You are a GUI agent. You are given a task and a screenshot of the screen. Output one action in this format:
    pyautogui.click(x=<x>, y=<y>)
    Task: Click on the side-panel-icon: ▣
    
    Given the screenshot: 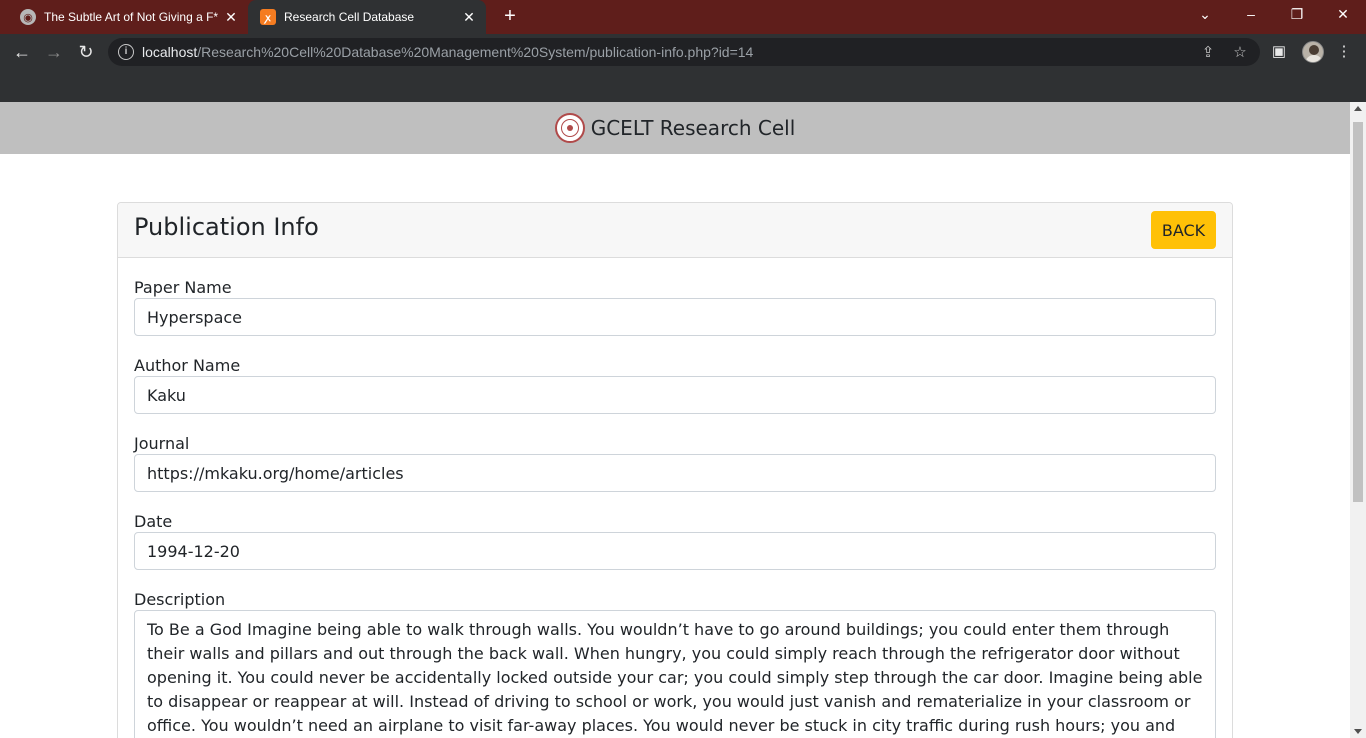 What is the action you would take?
    pyautogui.click(x=1279, y=51)
    